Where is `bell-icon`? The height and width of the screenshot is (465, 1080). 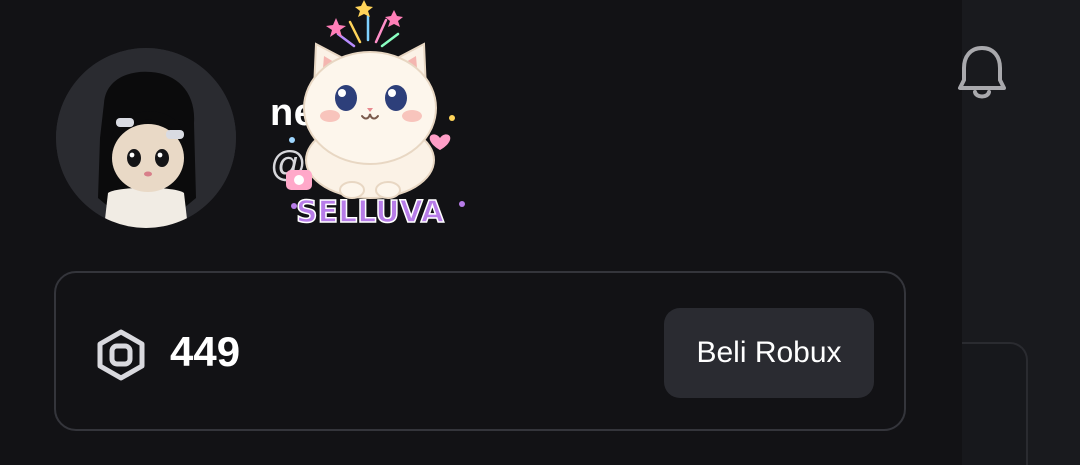
bell-icon is located at coordinates (982, 72).